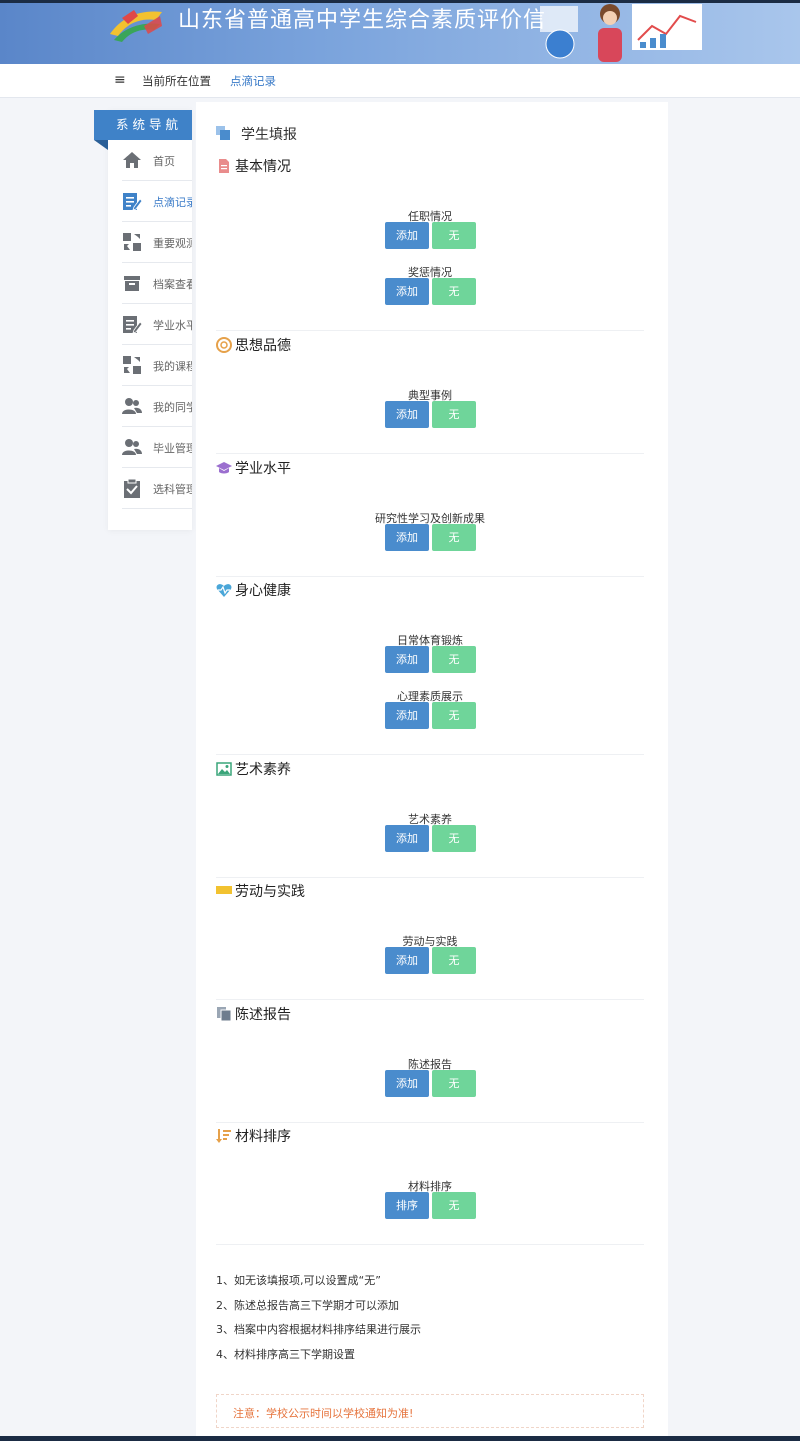 This screenshot has height=1441, width=800. Describe the element at coordinates (132, 488) in the screenshot. I see `clipboard-check-icon` at that location.